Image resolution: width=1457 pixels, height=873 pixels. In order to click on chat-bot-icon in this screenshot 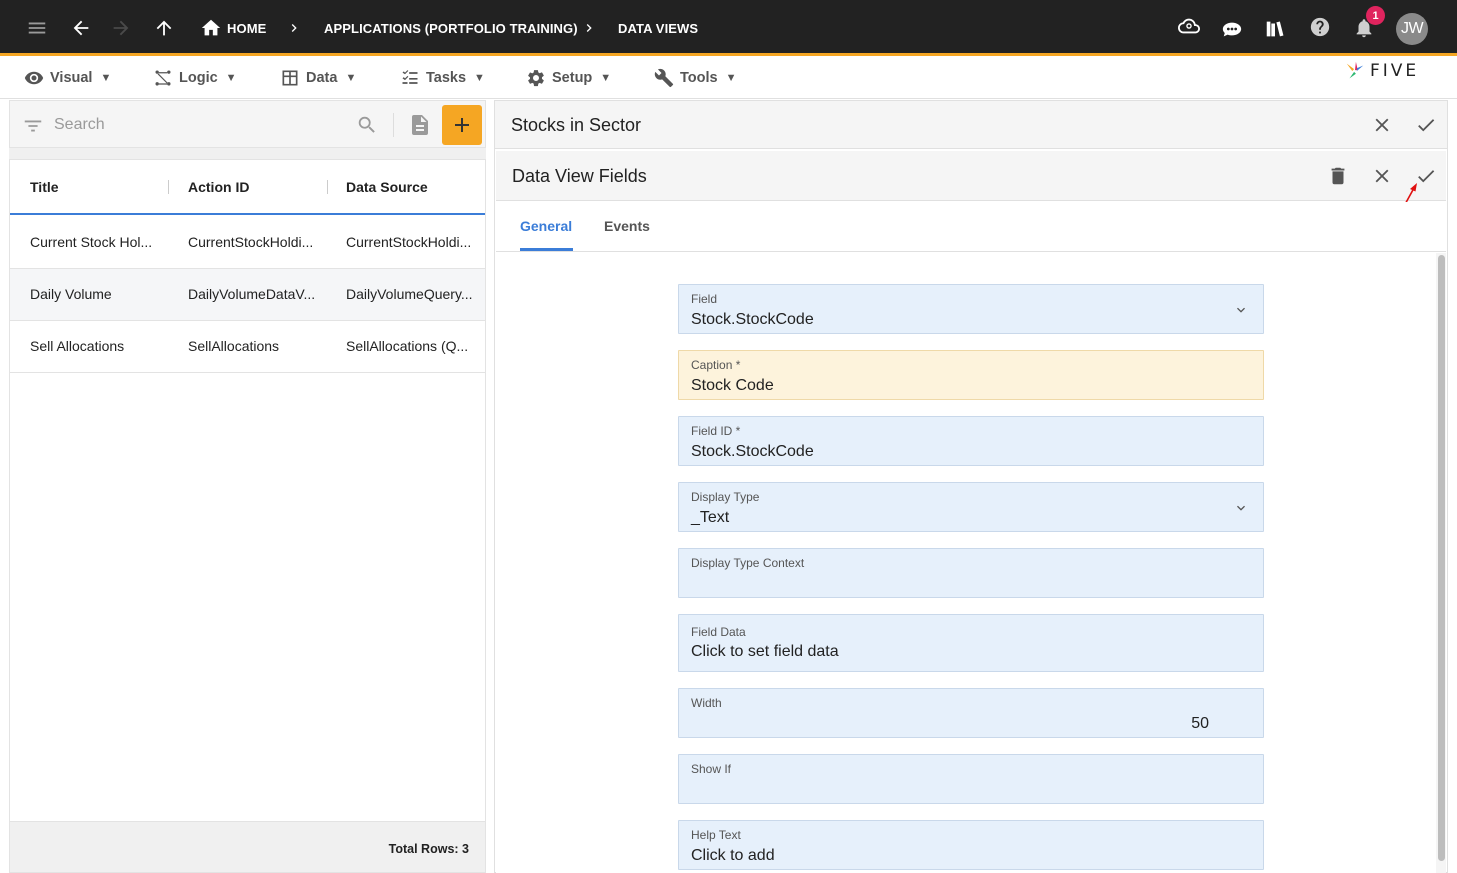, I will do `click(1232, 29)`.